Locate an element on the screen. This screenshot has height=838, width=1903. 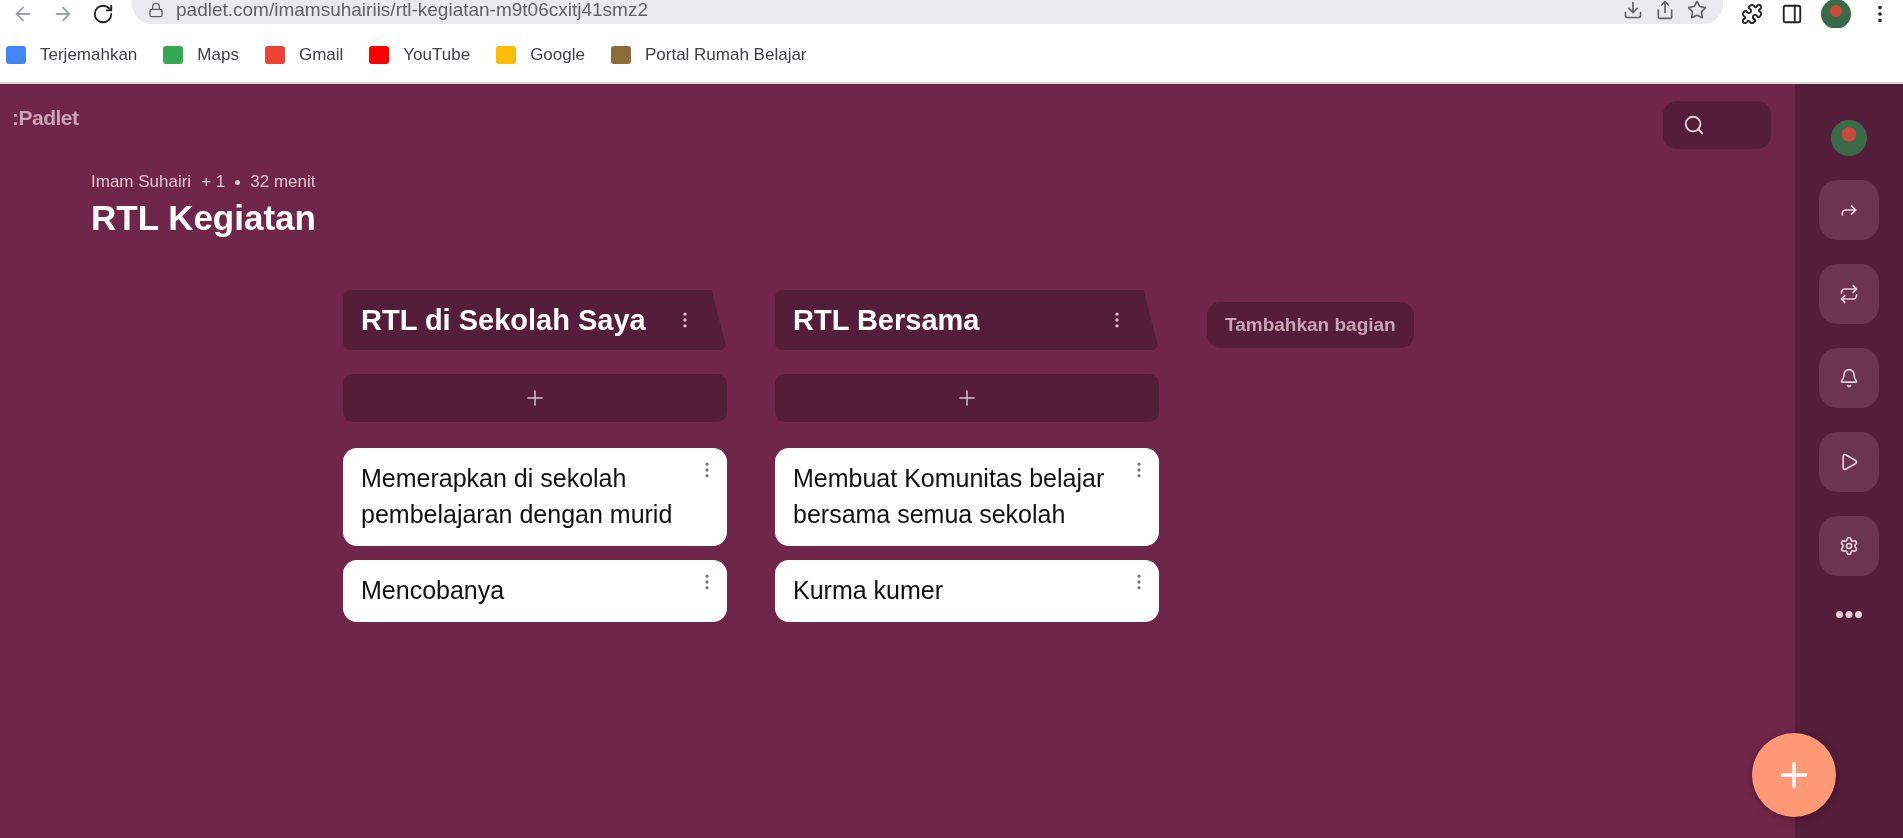
bookmark-link: Google is located at coordinates (540, 55).